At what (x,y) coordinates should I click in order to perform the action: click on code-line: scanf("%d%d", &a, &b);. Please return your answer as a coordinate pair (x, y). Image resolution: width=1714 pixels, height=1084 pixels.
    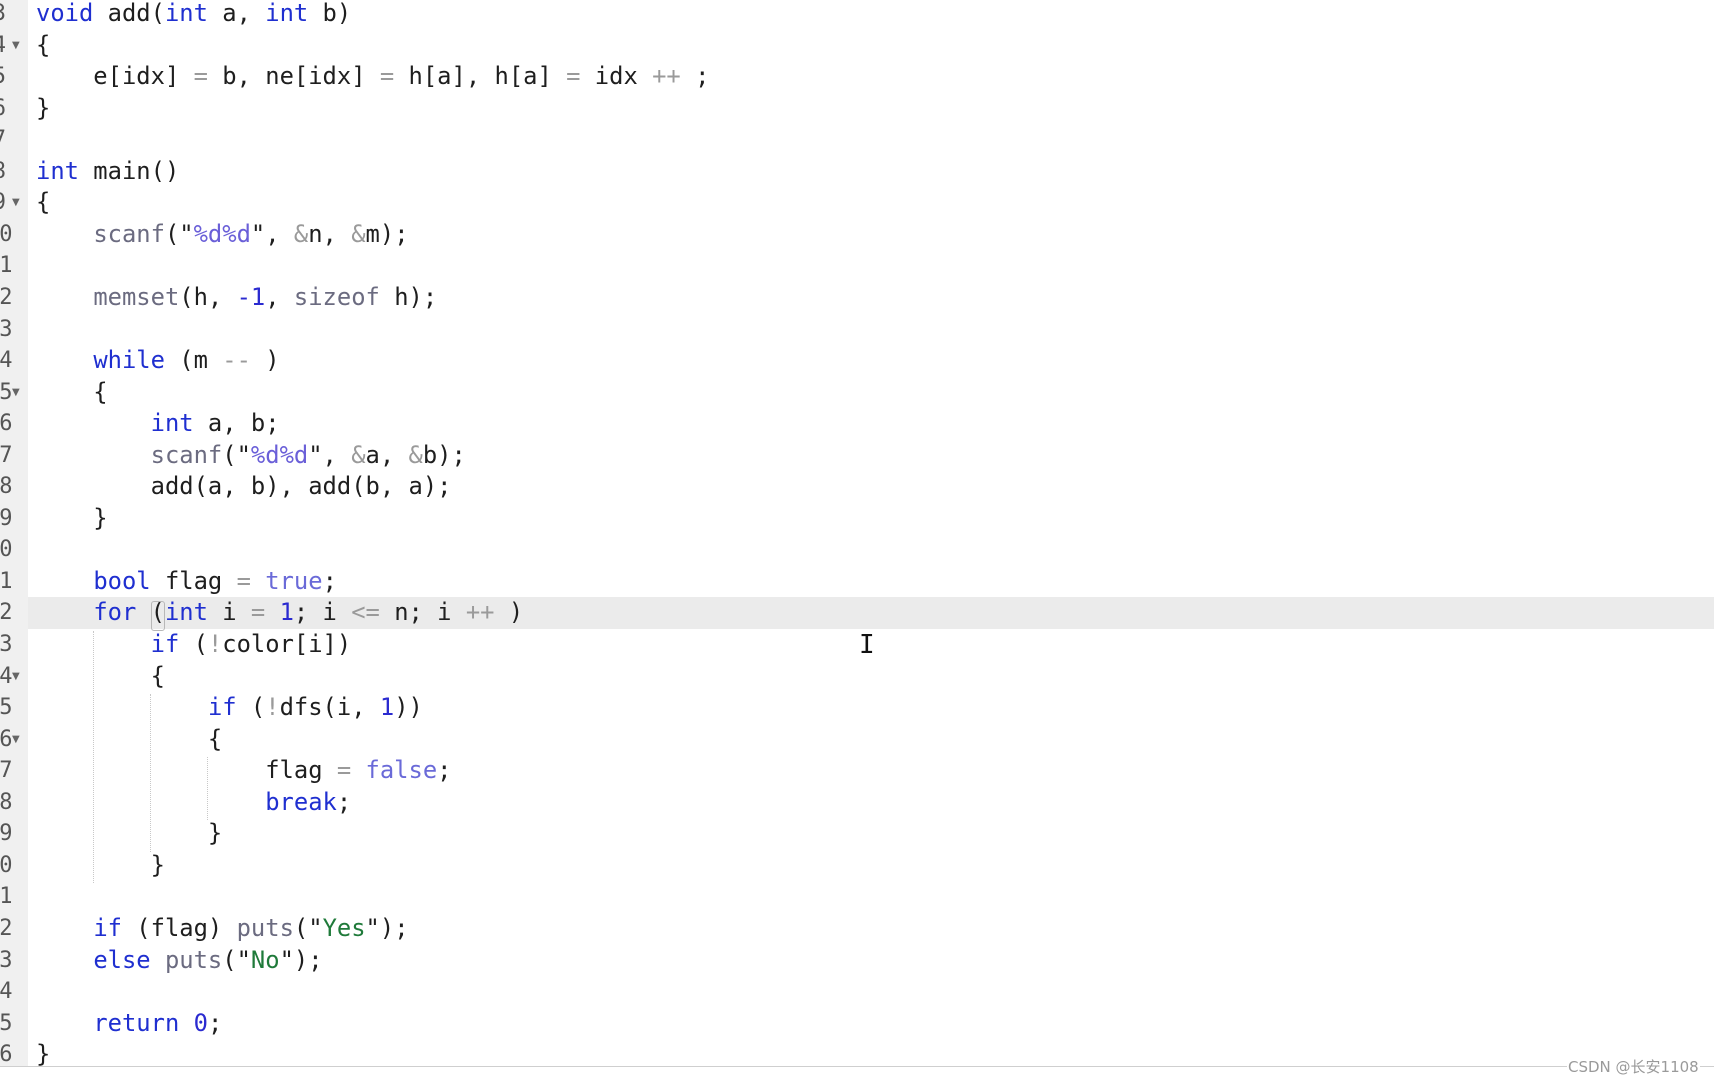
    Looking at the image, I should click on (857, 456).